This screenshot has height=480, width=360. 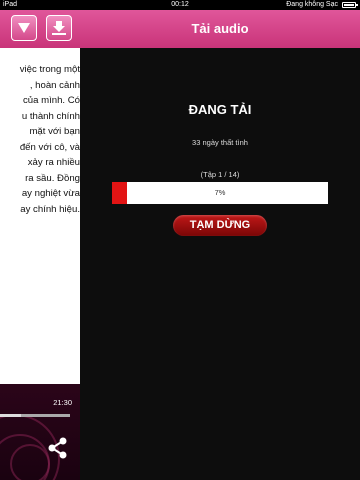 I want to click on pause-button: TẠM DỪNG, so click(x=220, y=225).